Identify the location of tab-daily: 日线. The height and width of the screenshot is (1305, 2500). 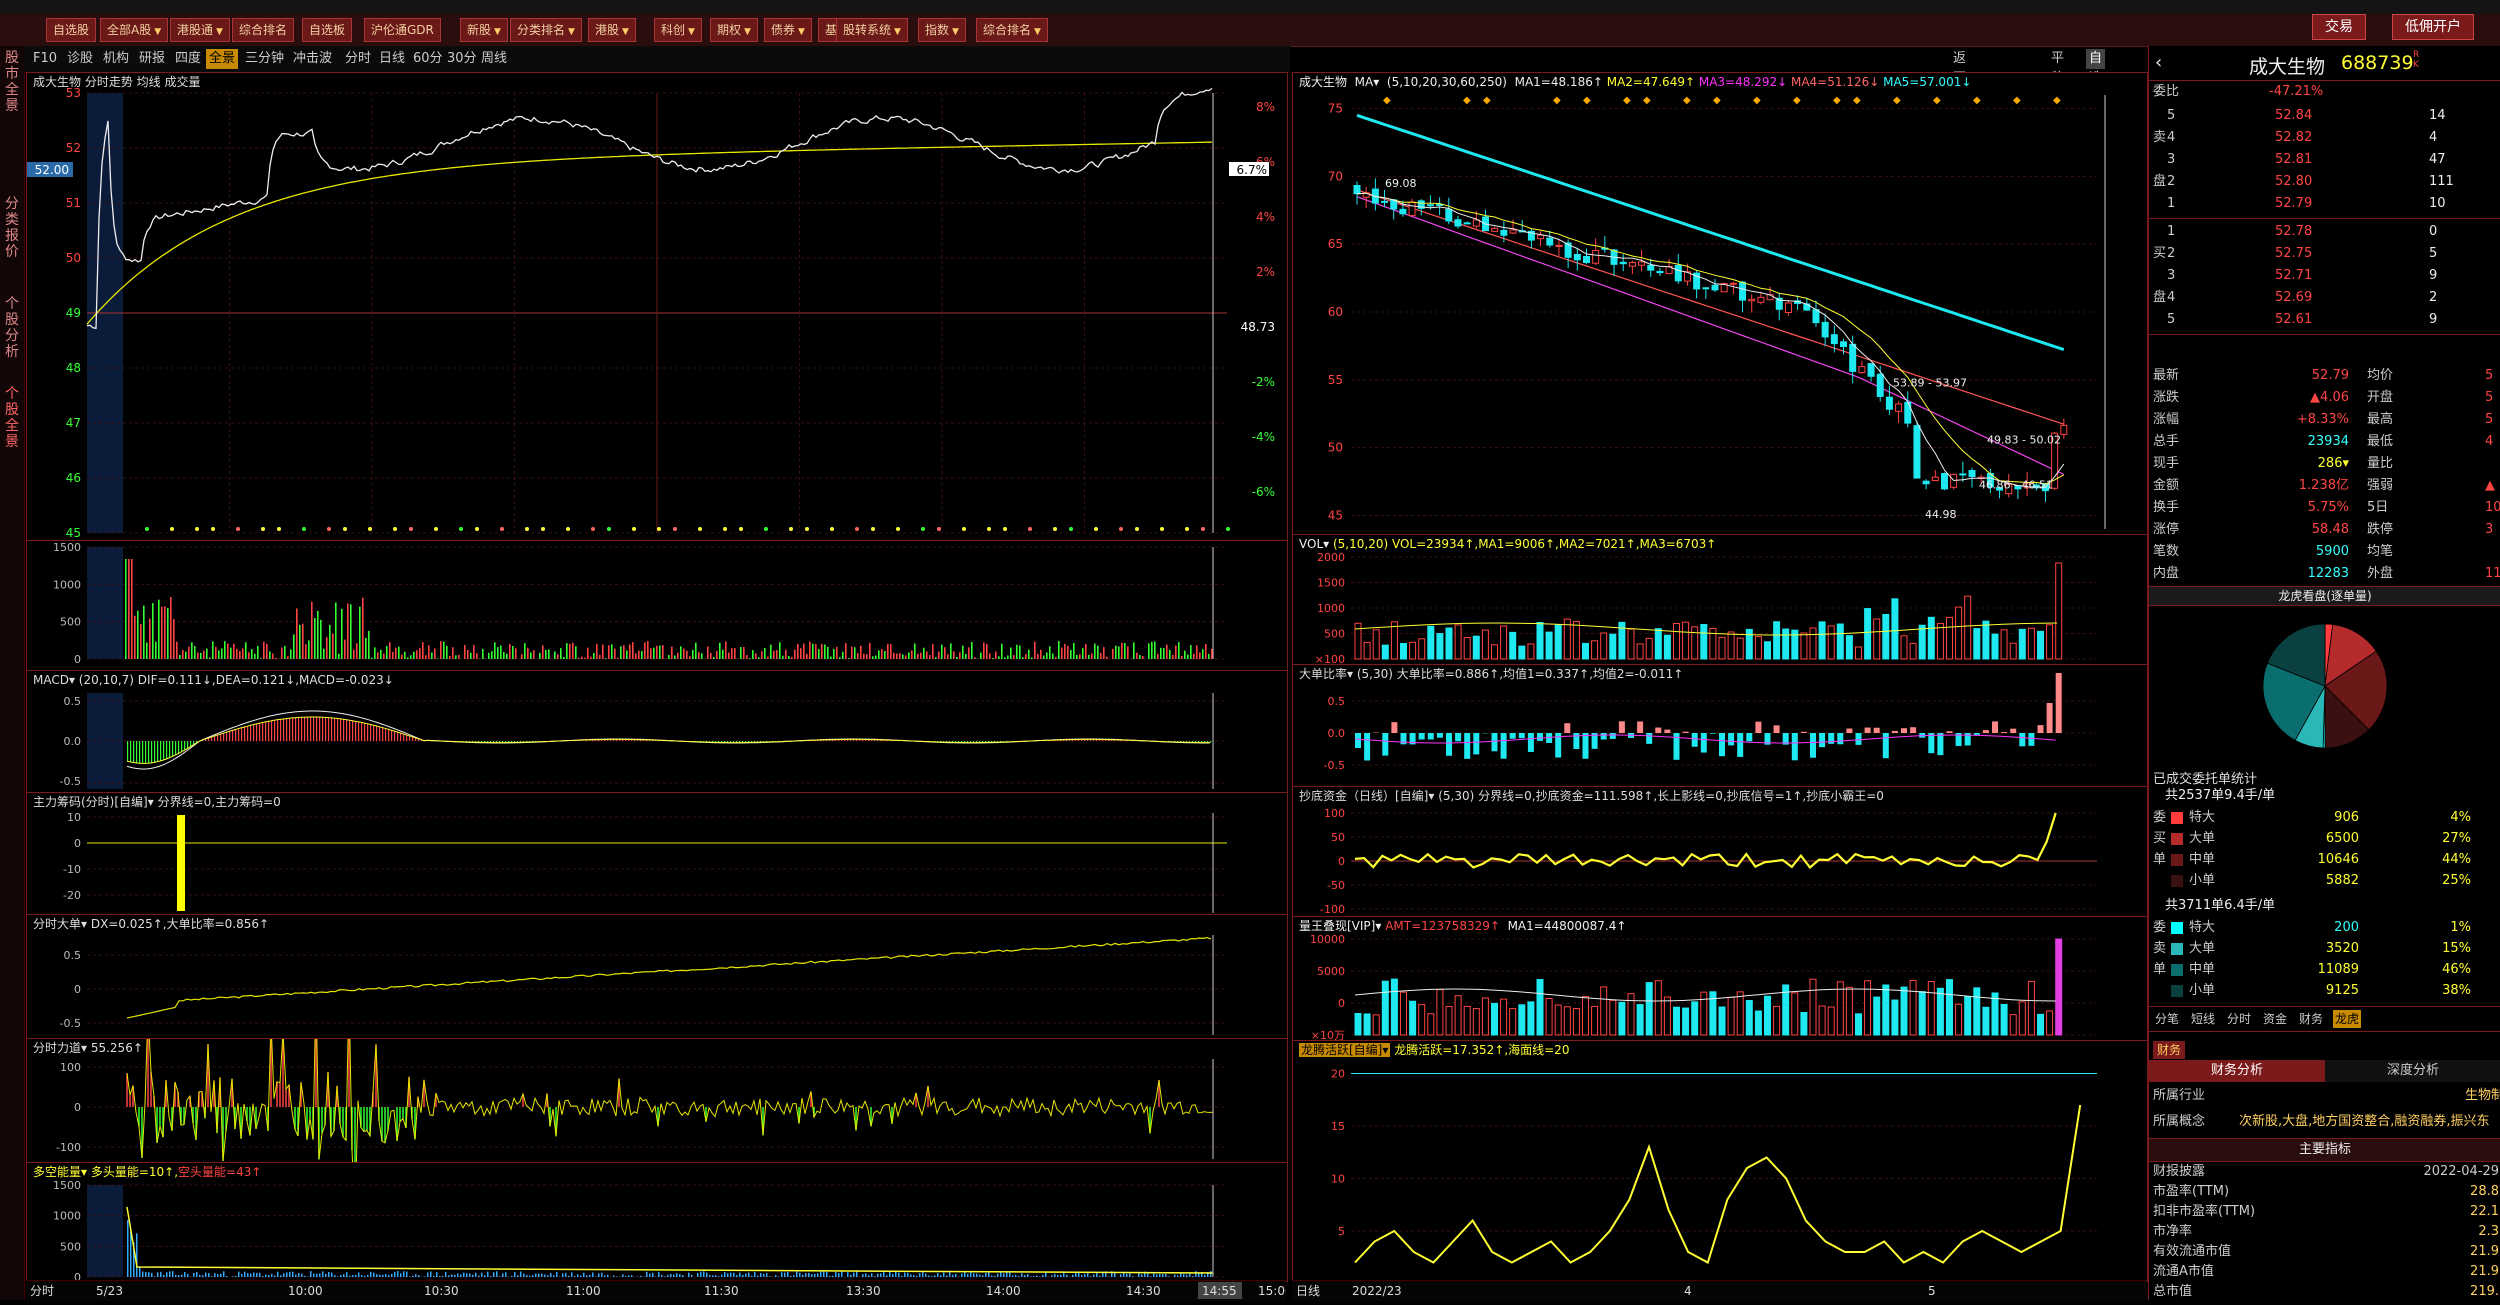
(392, 59).